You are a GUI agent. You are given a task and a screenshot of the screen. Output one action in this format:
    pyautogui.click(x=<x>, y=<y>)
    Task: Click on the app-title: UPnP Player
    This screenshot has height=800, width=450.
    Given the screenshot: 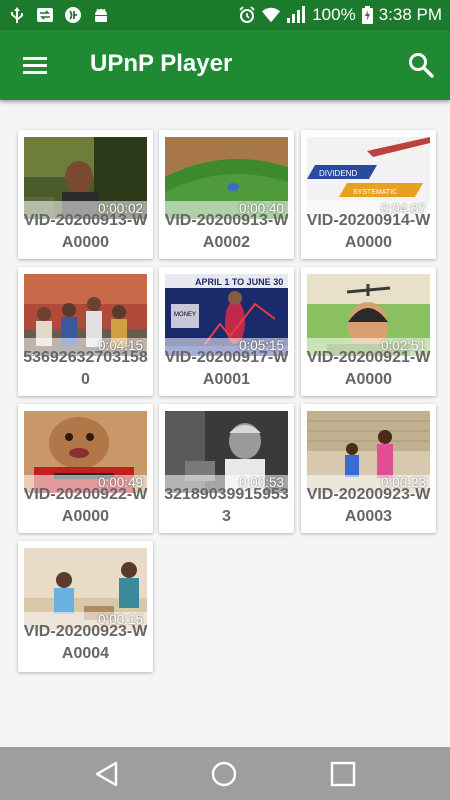 What is the action you would take?
    pyautogui.click(x=161, y=63)
    